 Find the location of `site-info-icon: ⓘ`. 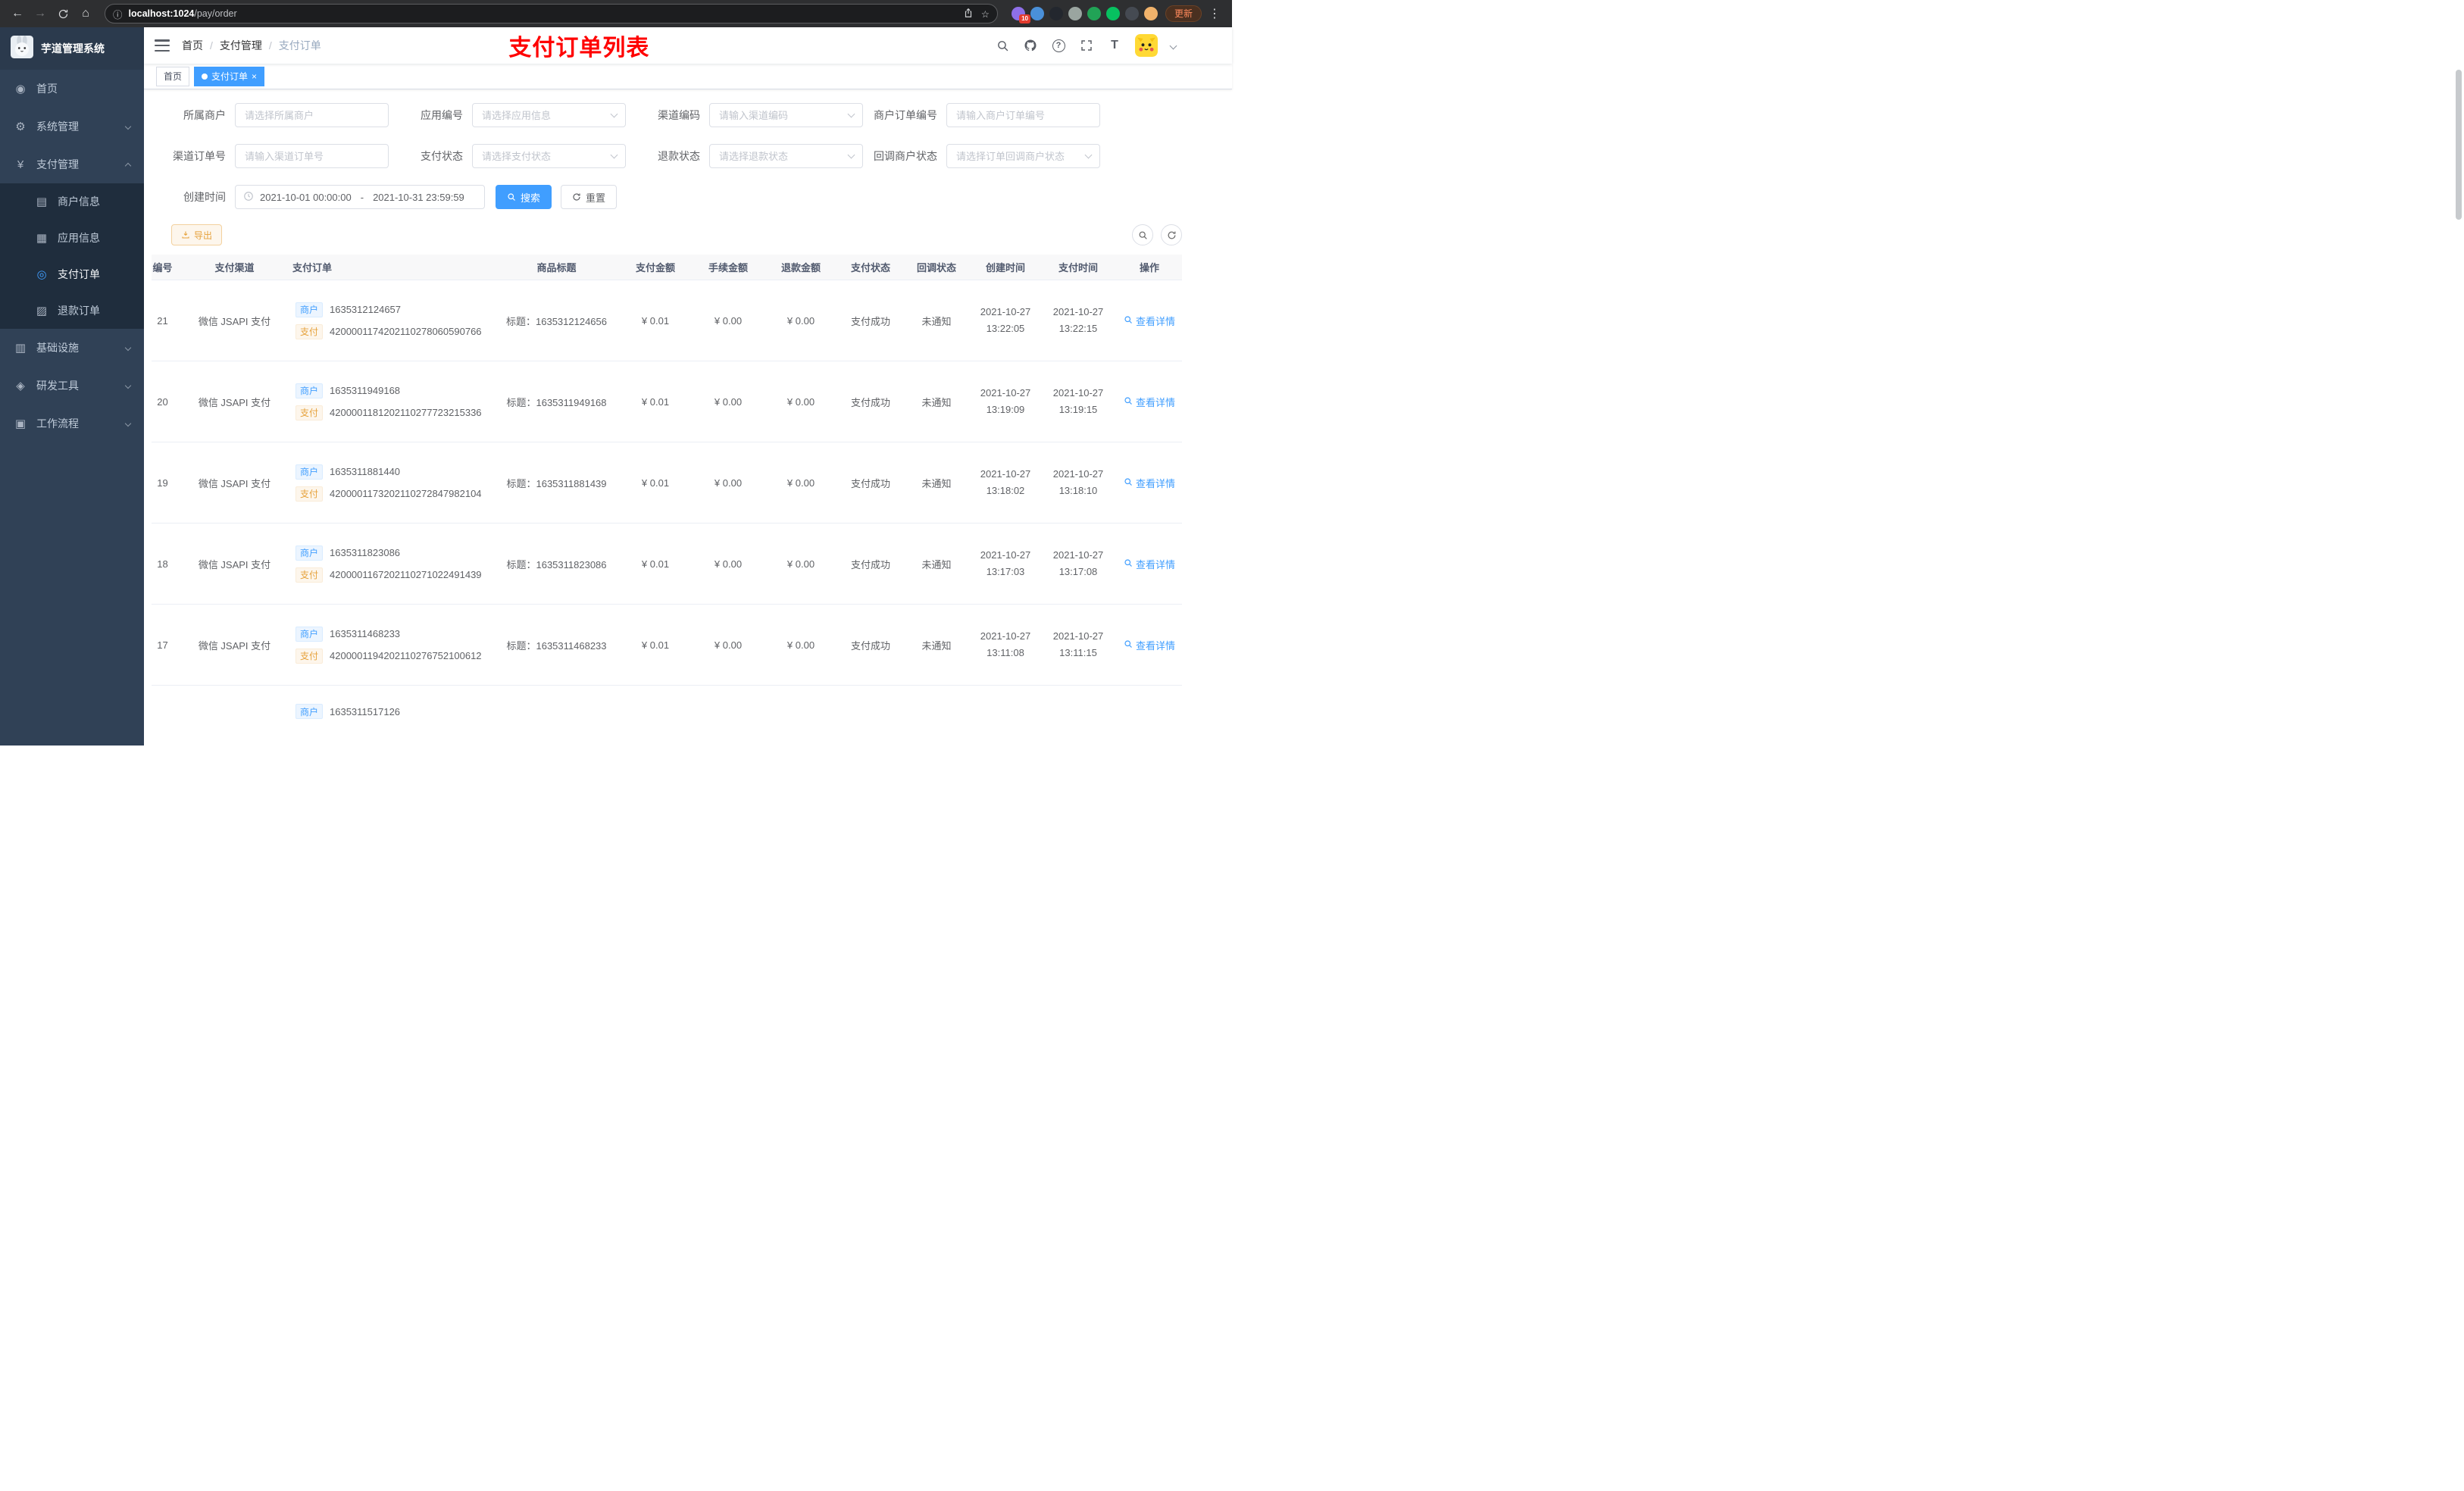

site-info-icon: ⓘ is located at coordinates (118, 14).